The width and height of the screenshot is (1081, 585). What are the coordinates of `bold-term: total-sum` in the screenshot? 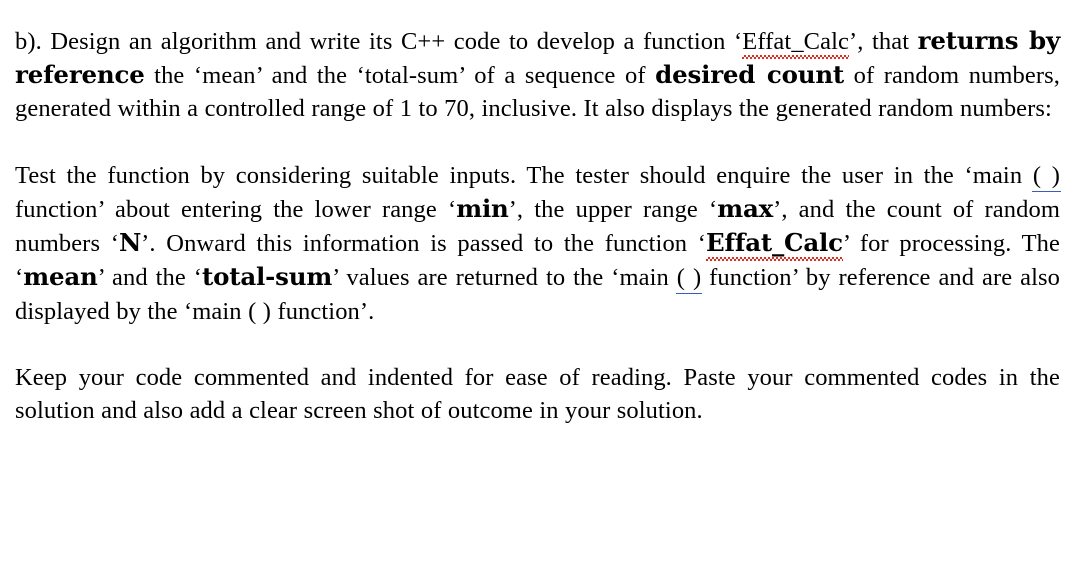 It's located at (267, 277).